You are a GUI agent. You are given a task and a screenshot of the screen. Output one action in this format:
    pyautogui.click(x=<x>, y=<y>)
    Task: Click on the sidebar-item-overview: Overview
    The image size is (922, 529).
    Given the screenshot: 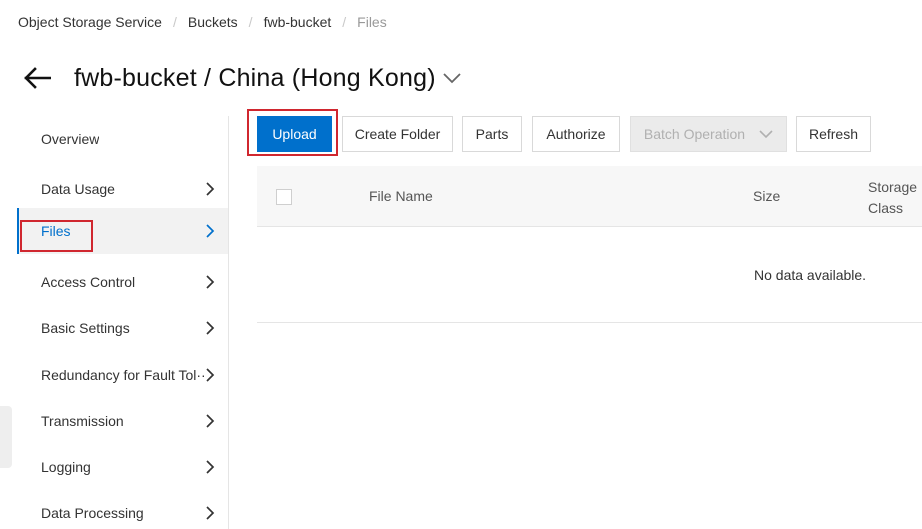 What is the action you would take?
    pyautogui.click(x=122, y=139)
    